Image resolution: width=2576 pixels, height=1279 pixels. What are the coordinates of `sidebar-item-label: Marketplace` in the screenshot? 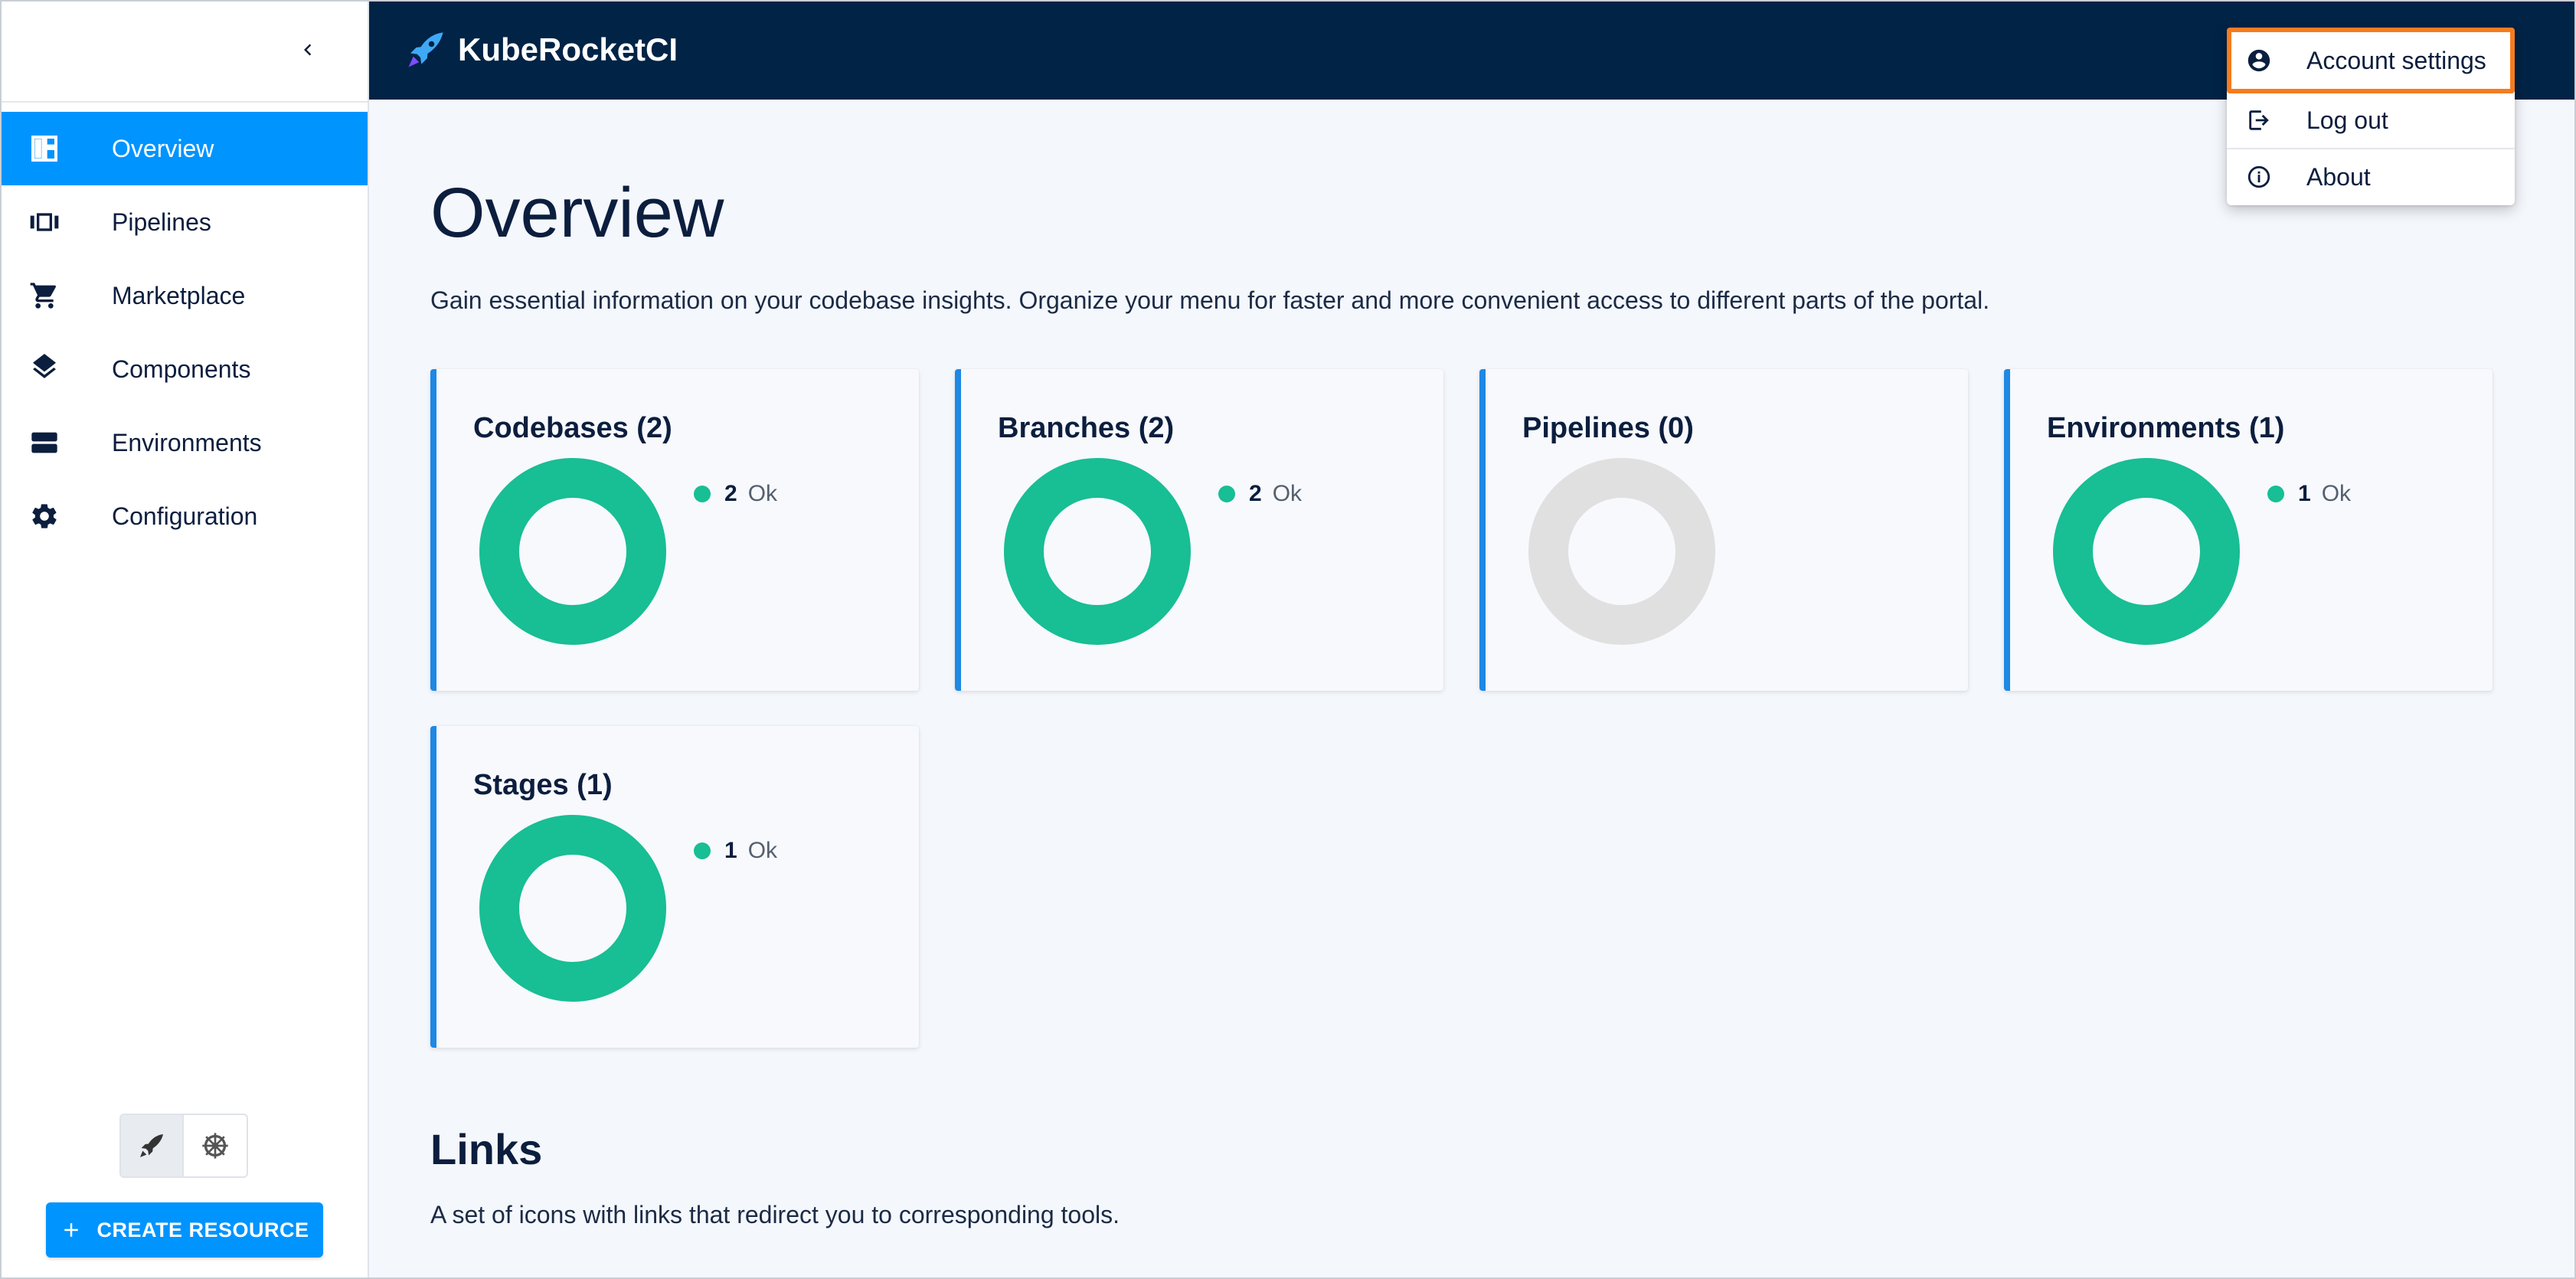 It's located at (179, 295).